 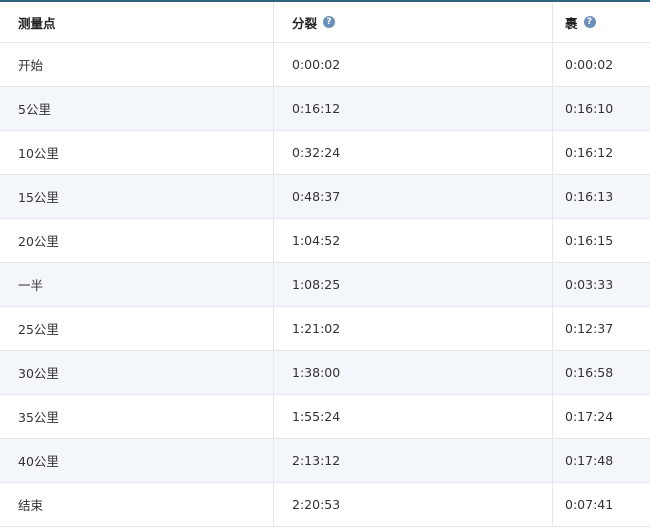 What do you see at coordinates (412, 416) in the screenshot?
I see `split-cell: 1:55:24` at bounding box center [412, 416].